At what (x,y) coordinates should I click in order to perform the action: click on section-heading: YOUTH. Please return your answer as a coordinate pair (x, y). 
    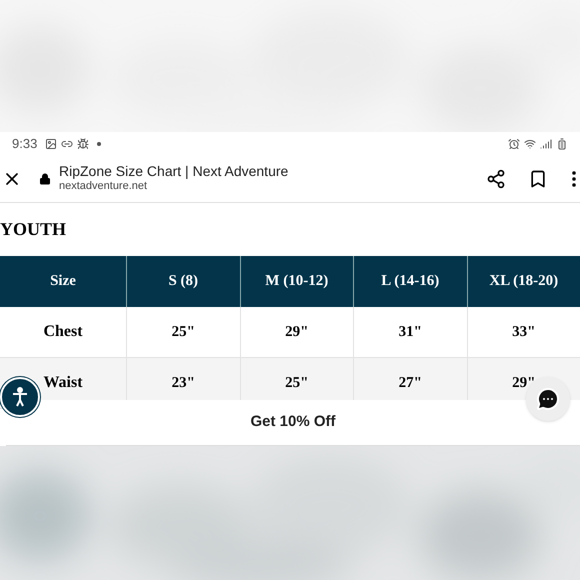
    Looking at the image, I should click on (33, 229).